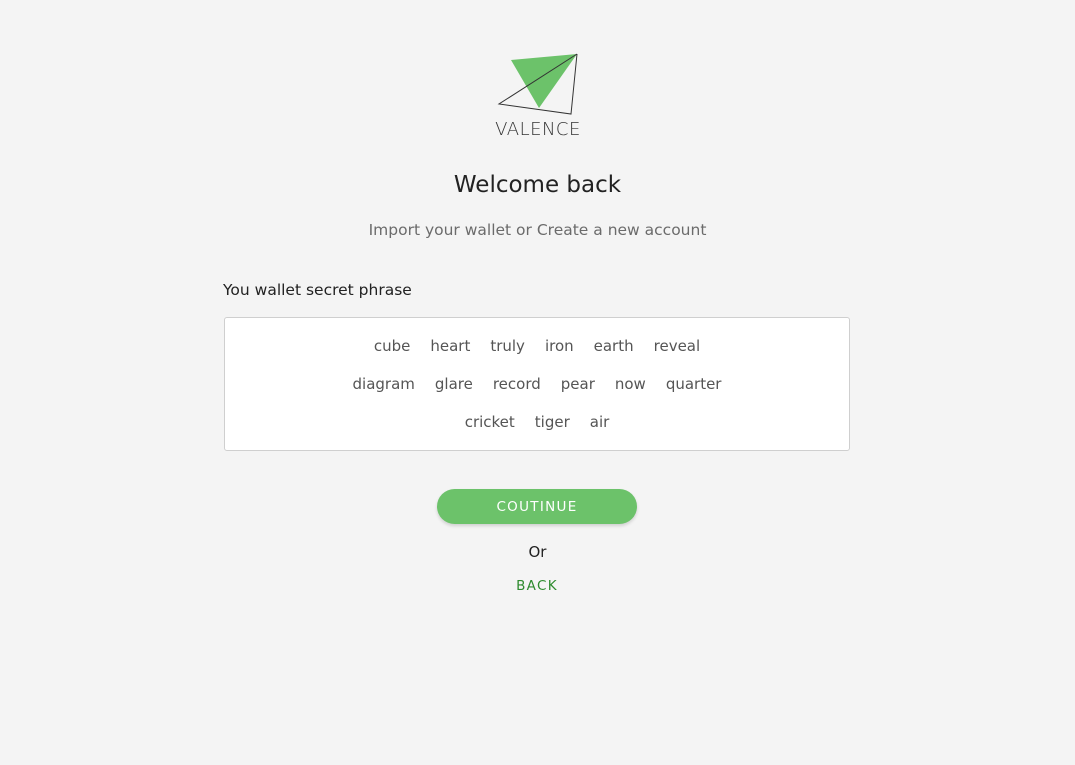 The width and height of the screenshot is (1075, 765). What do you see at coordinates (537, 586) in the screenshot?
I see `back-link: BACK` at bounding box center [537, 586].